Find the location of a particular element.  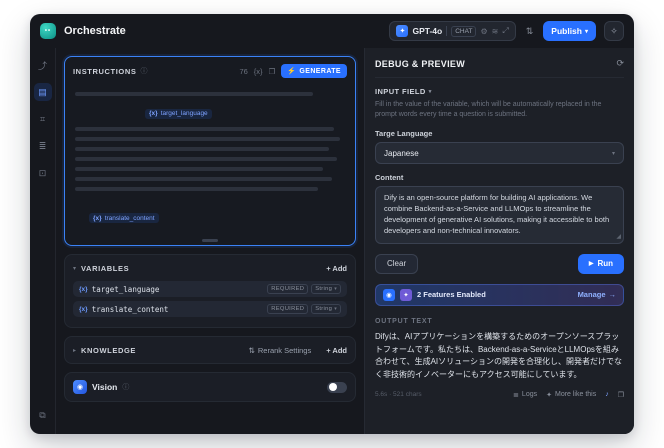

features-enabled-label: 2 Features Enabled is located at coordinates (451, 295).